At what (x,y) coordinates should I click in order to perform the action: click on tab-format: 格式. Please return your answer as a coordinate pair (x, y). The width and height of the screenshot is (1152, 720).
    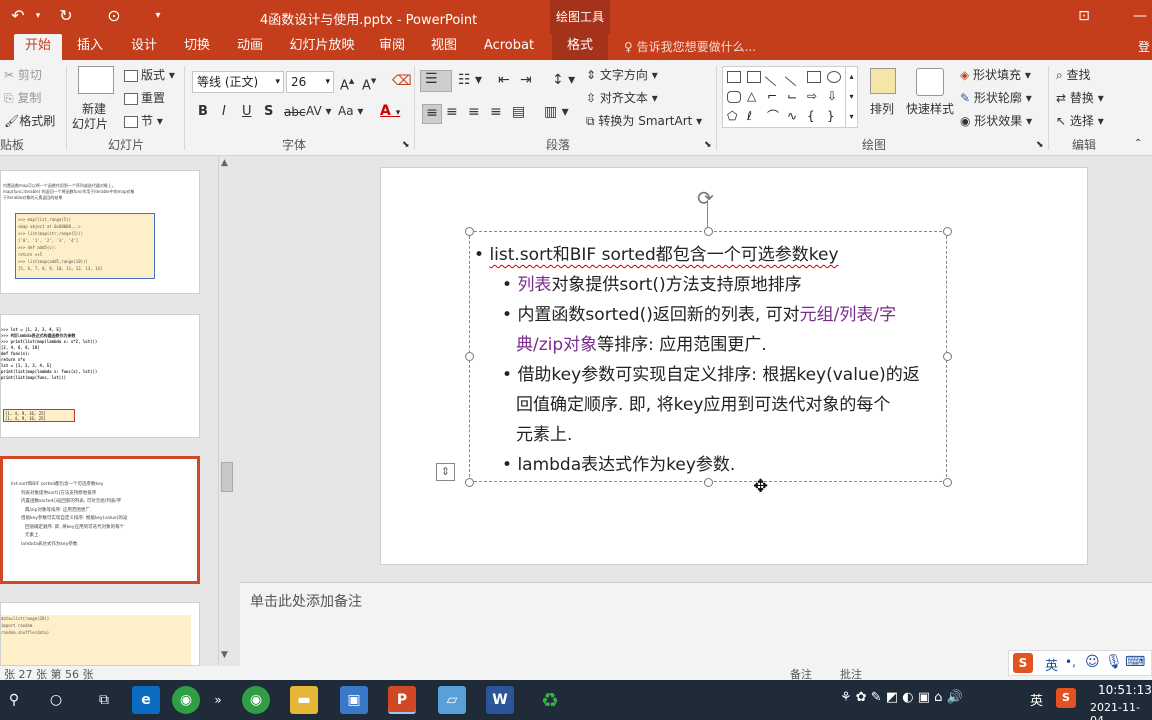
    Looking at the image, I should click on (580, 47).